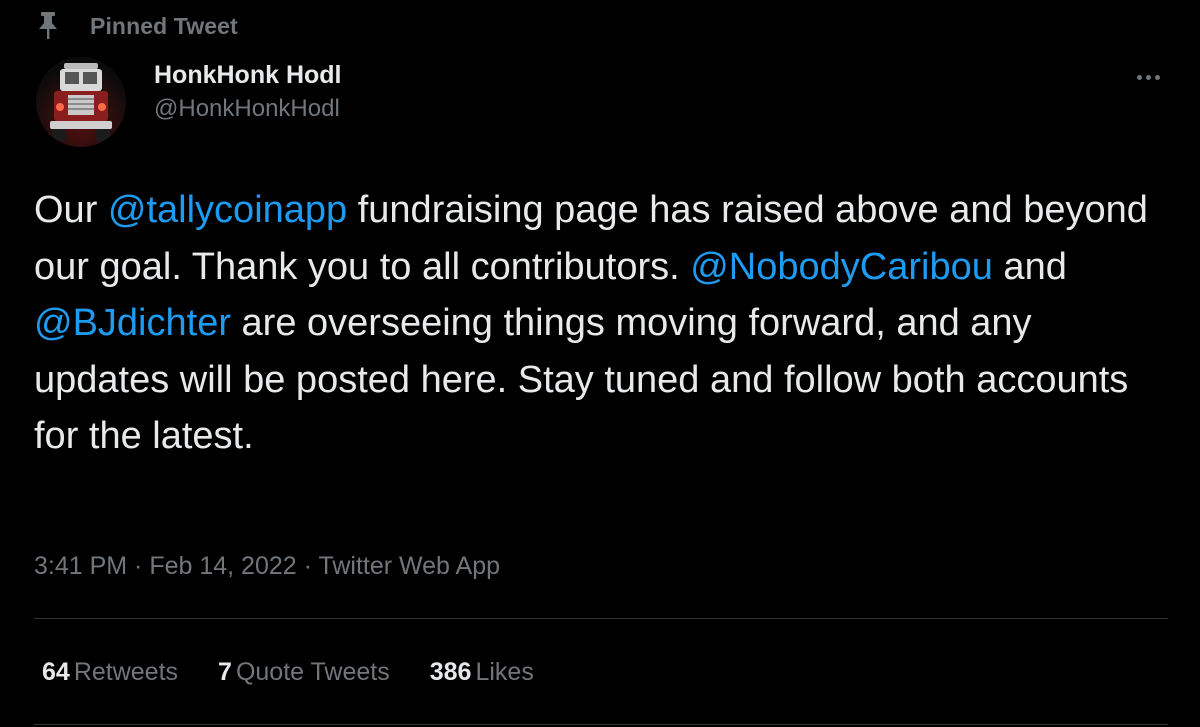  I want to click on tweet-text-segment: Our, so click(71, 210).